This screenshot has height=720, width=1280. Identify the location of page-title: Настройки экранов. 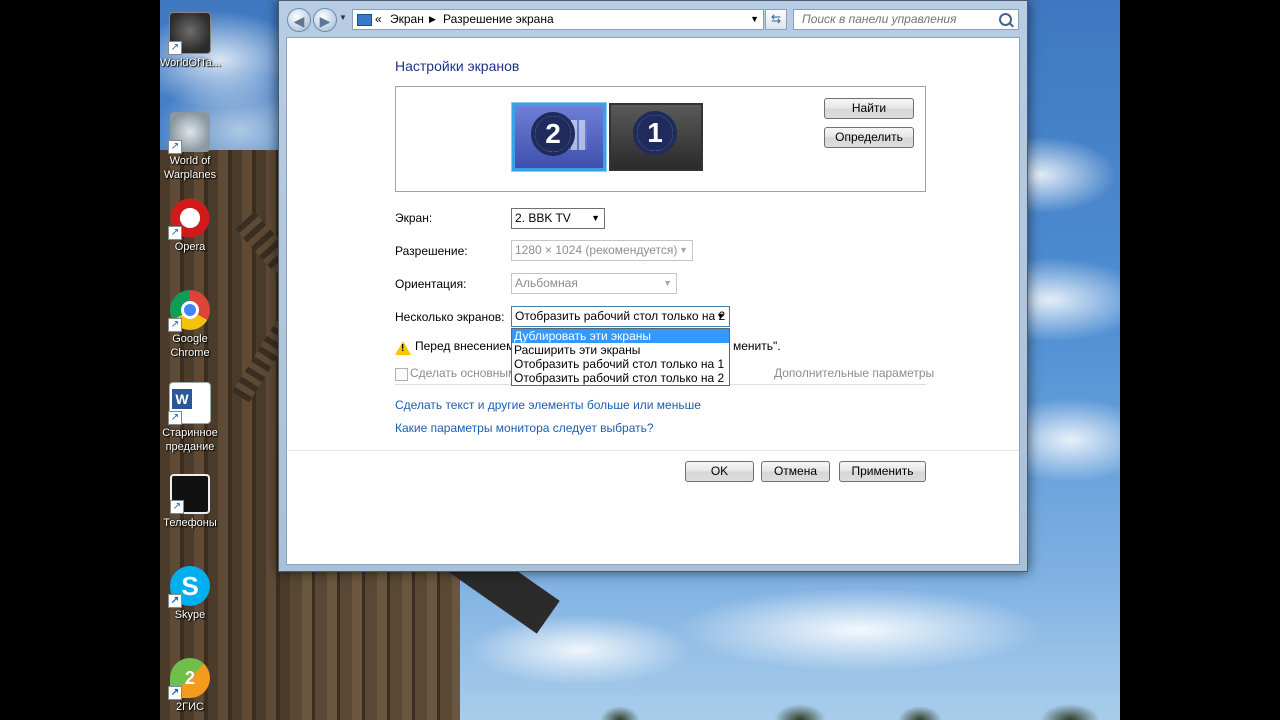
(457, 66).